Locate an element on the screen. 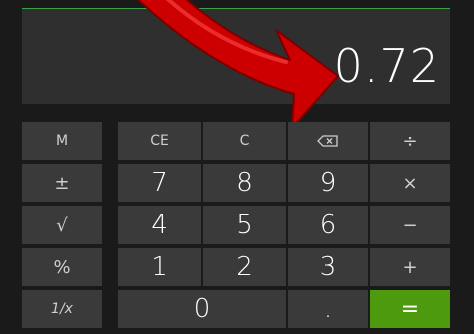  digit-5-button: 5 is located at coordinates (244, 225).